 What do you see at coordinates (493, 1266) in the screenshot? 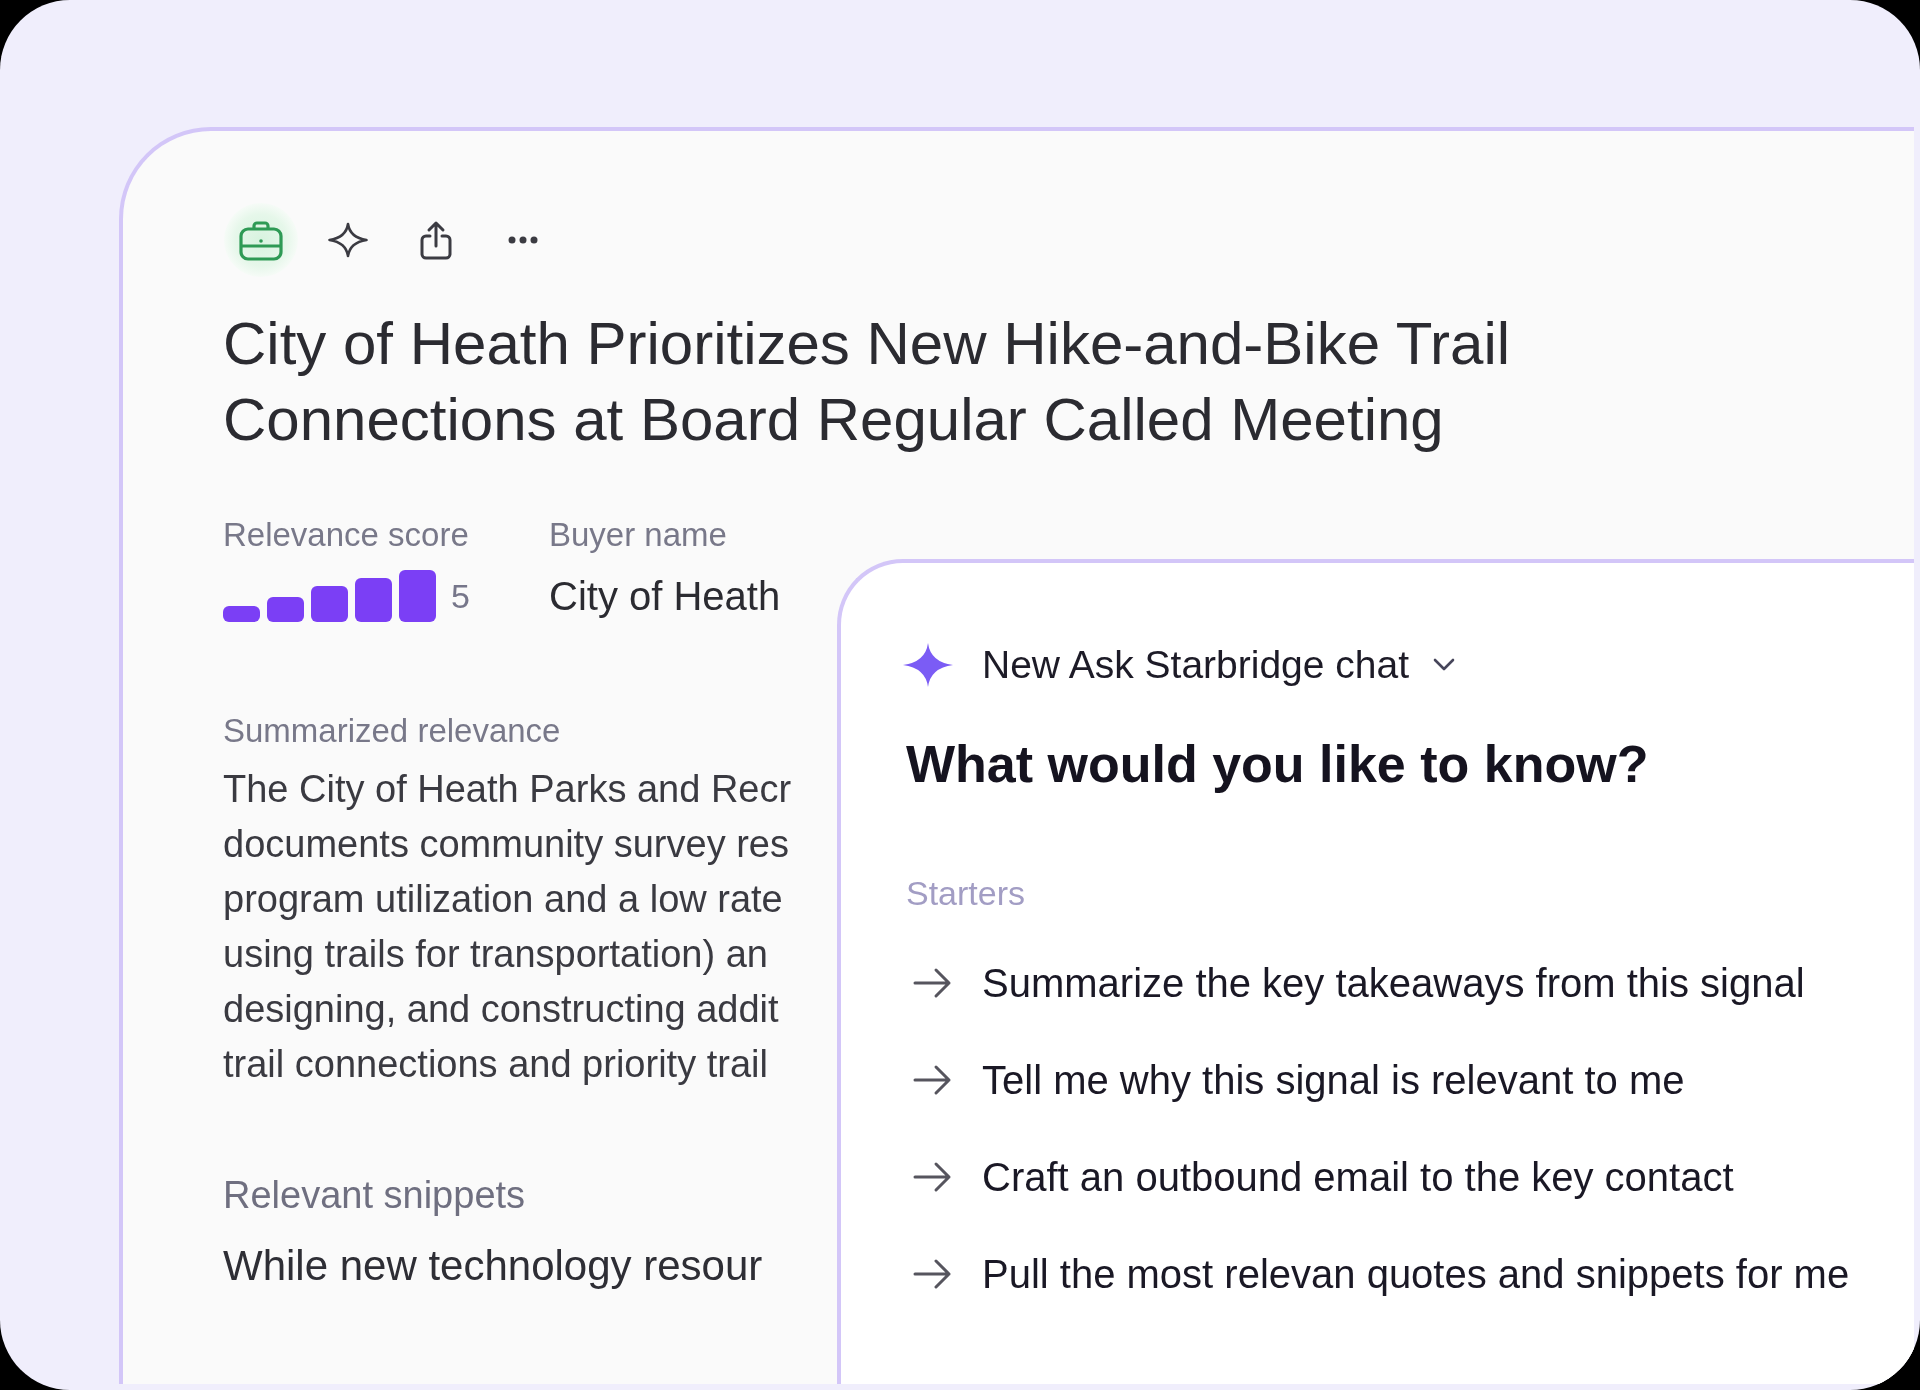
I see `snippet-text: While new technology resour` at bounding box center [493, 1266].